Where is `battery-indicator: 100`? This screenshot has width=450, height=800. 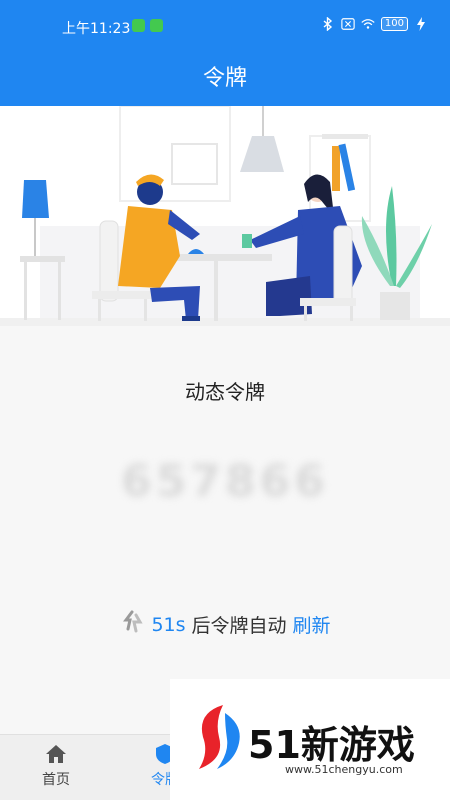 battery-indicator: 100 is located at coordinates (394, 24).